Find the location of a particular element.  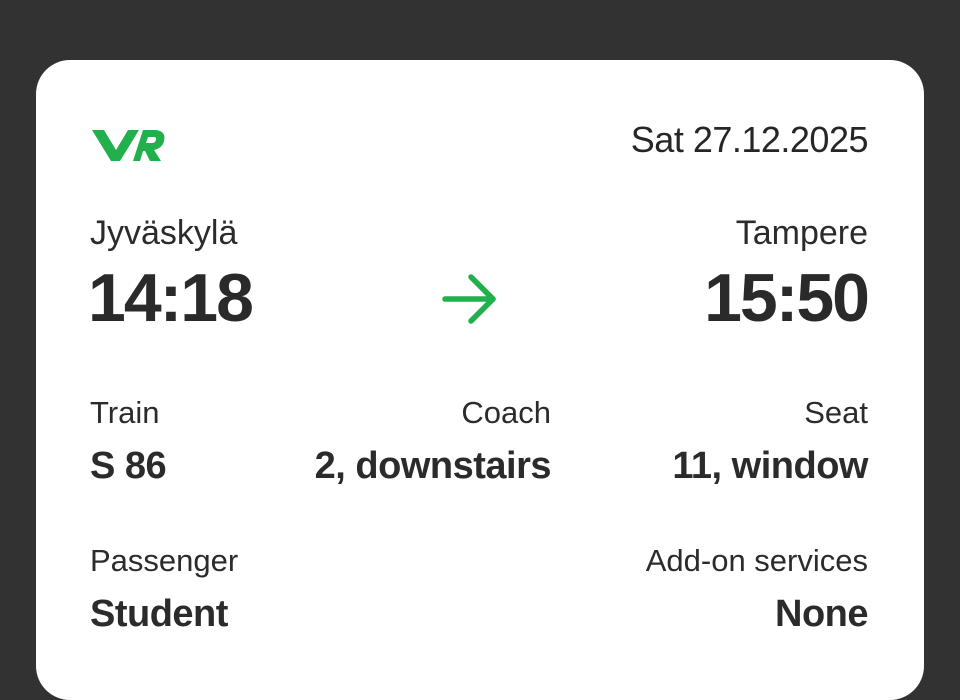

passenger-value: Student is located at coordinates (159, 614).